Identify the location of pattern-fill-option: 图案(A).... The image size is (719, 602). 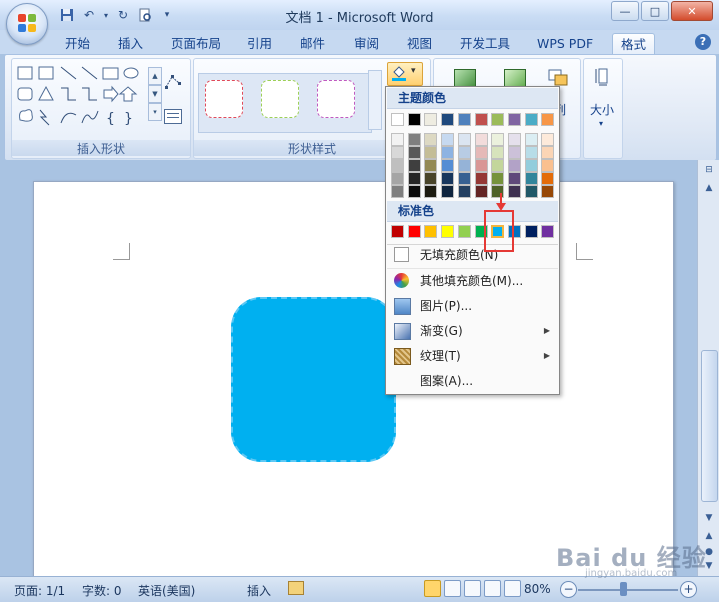
(472, 381).